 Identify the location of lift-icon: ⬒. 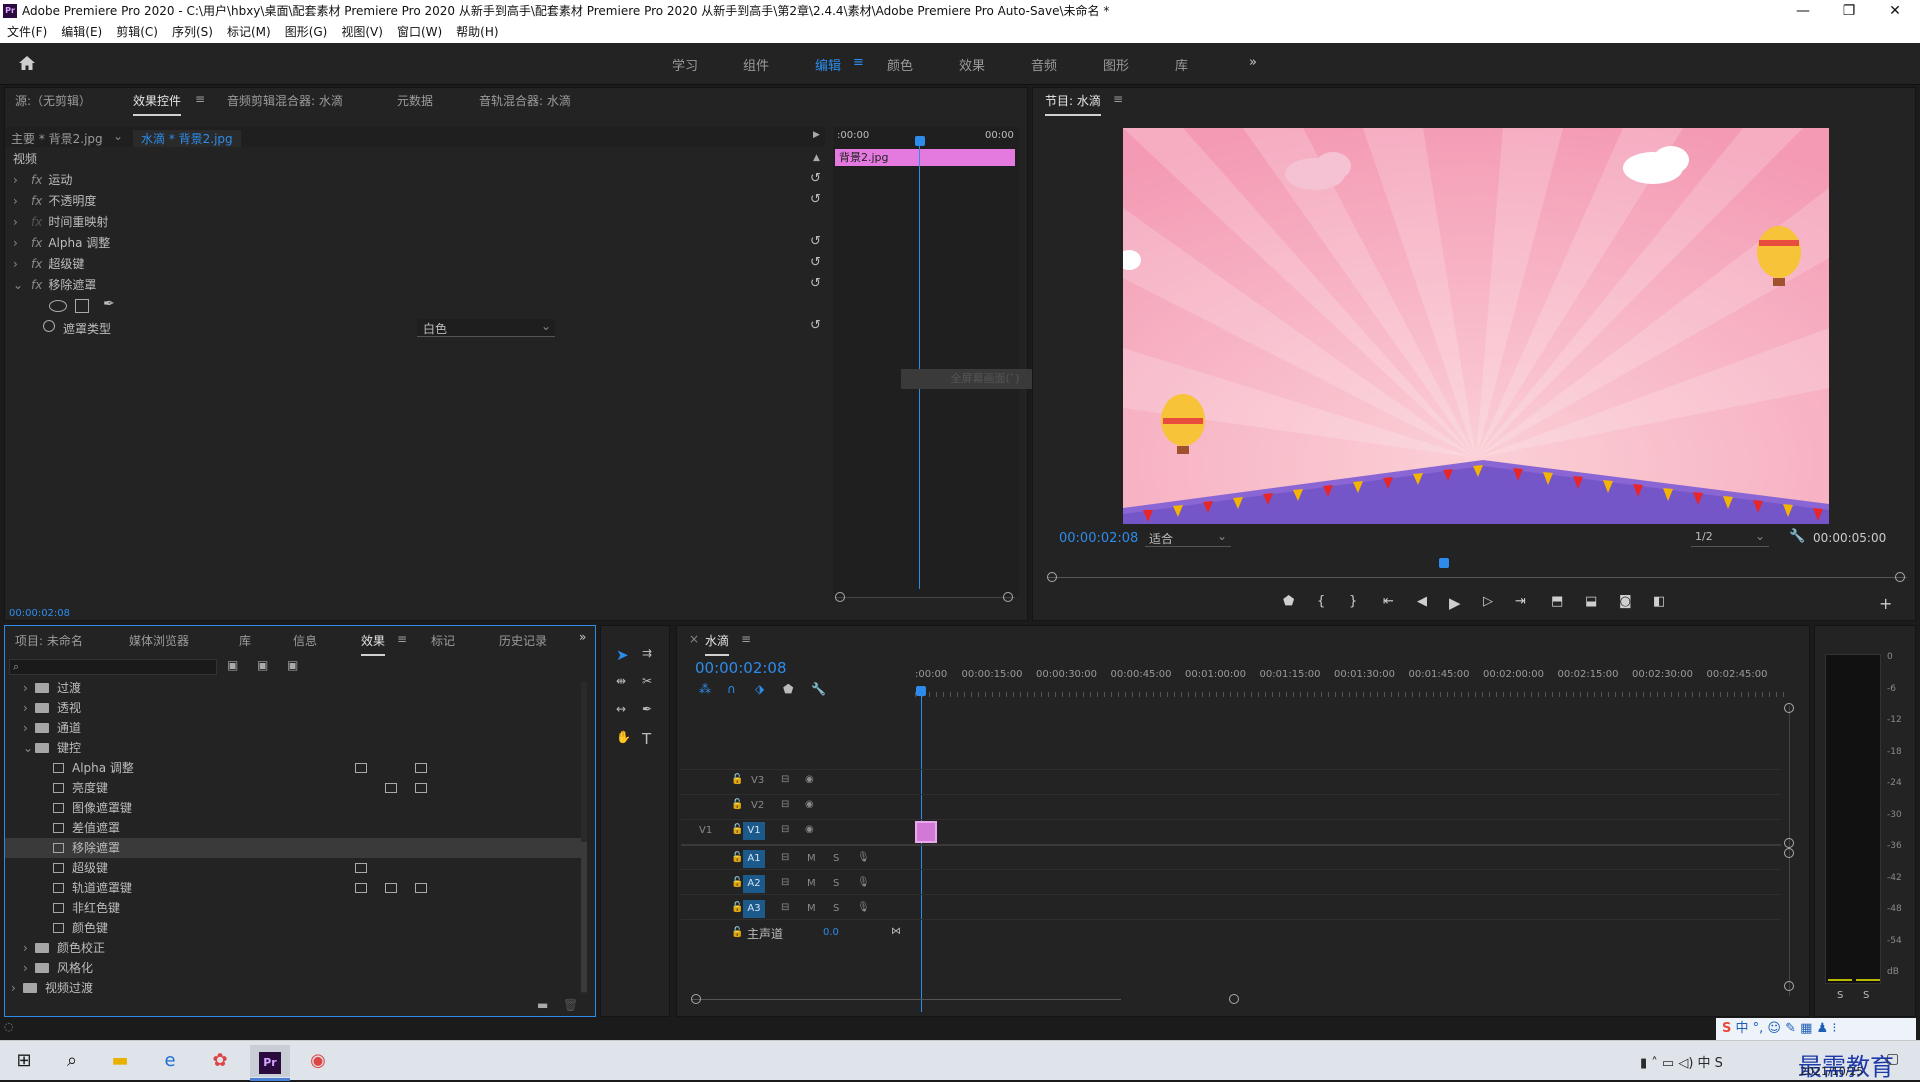
(1557, 601).